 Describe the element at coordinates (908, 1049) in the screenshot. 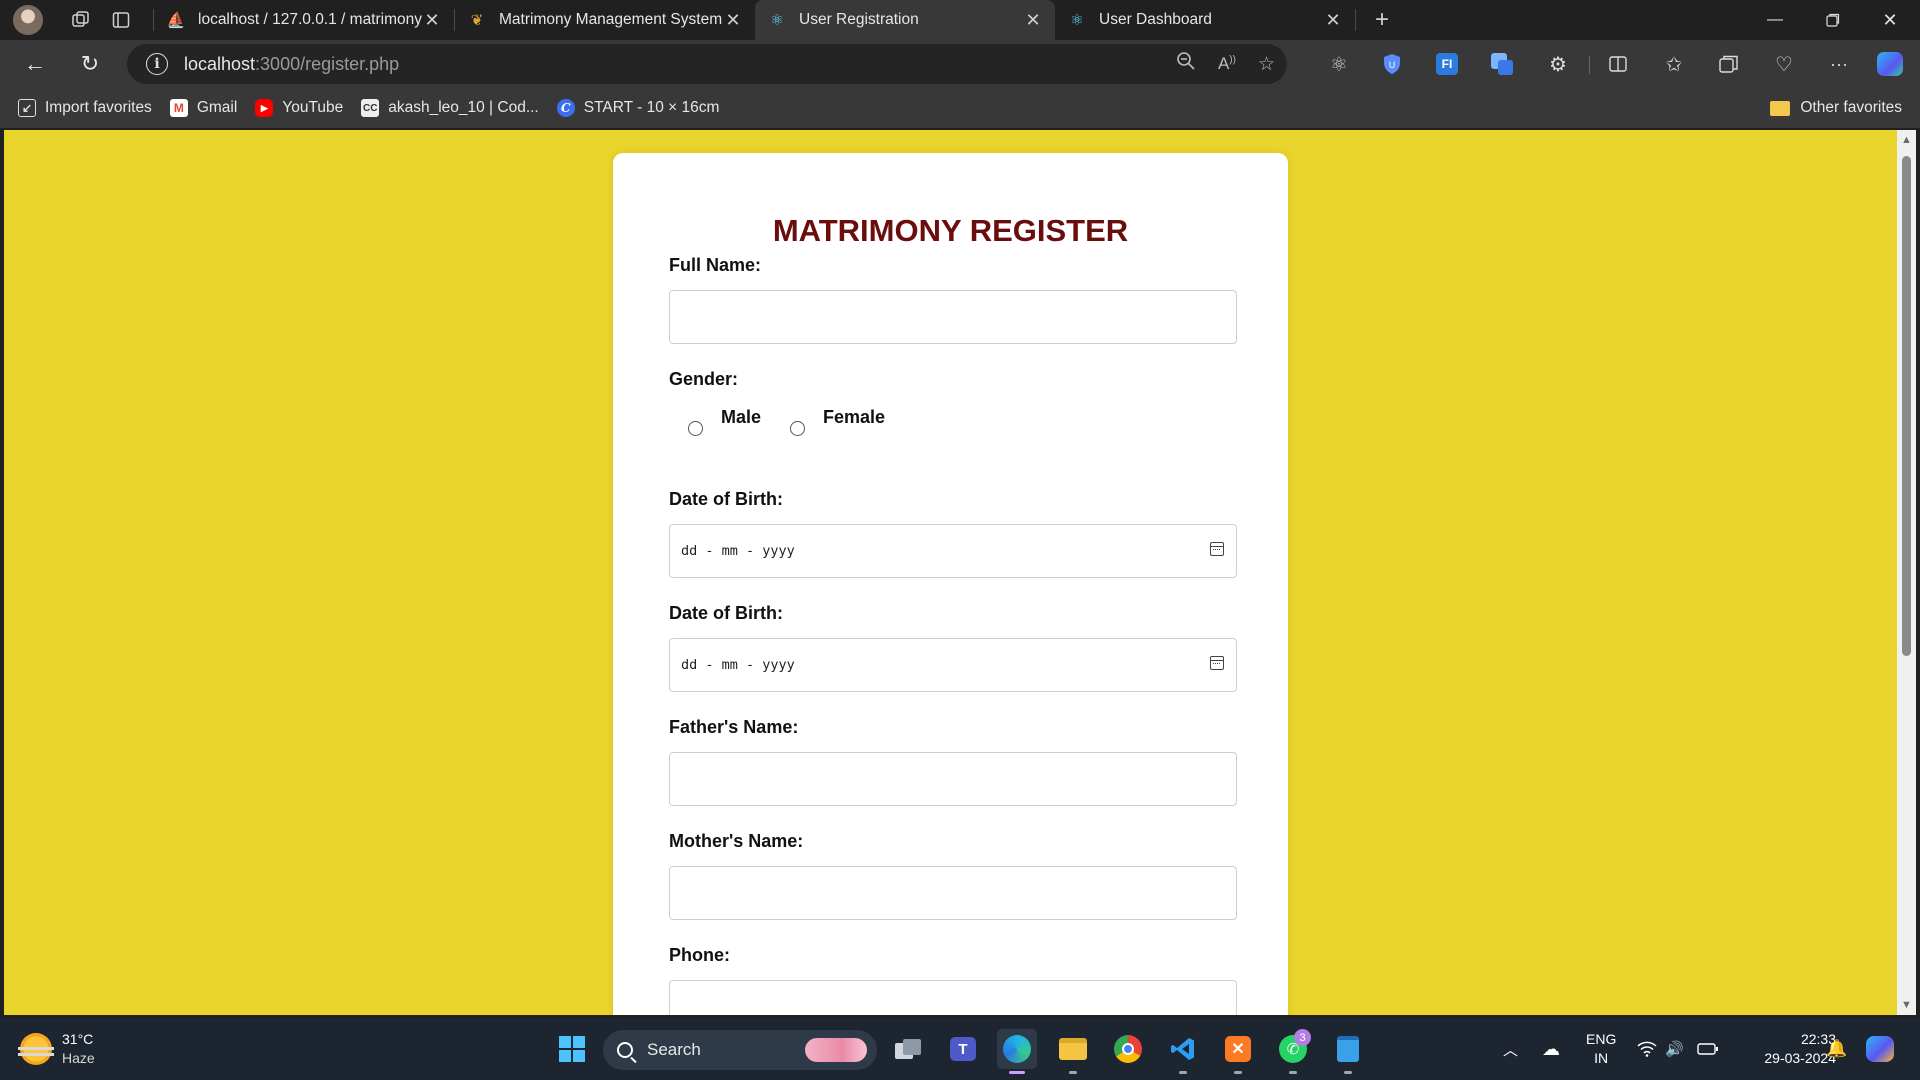

I see `task-view-icon` at that location.